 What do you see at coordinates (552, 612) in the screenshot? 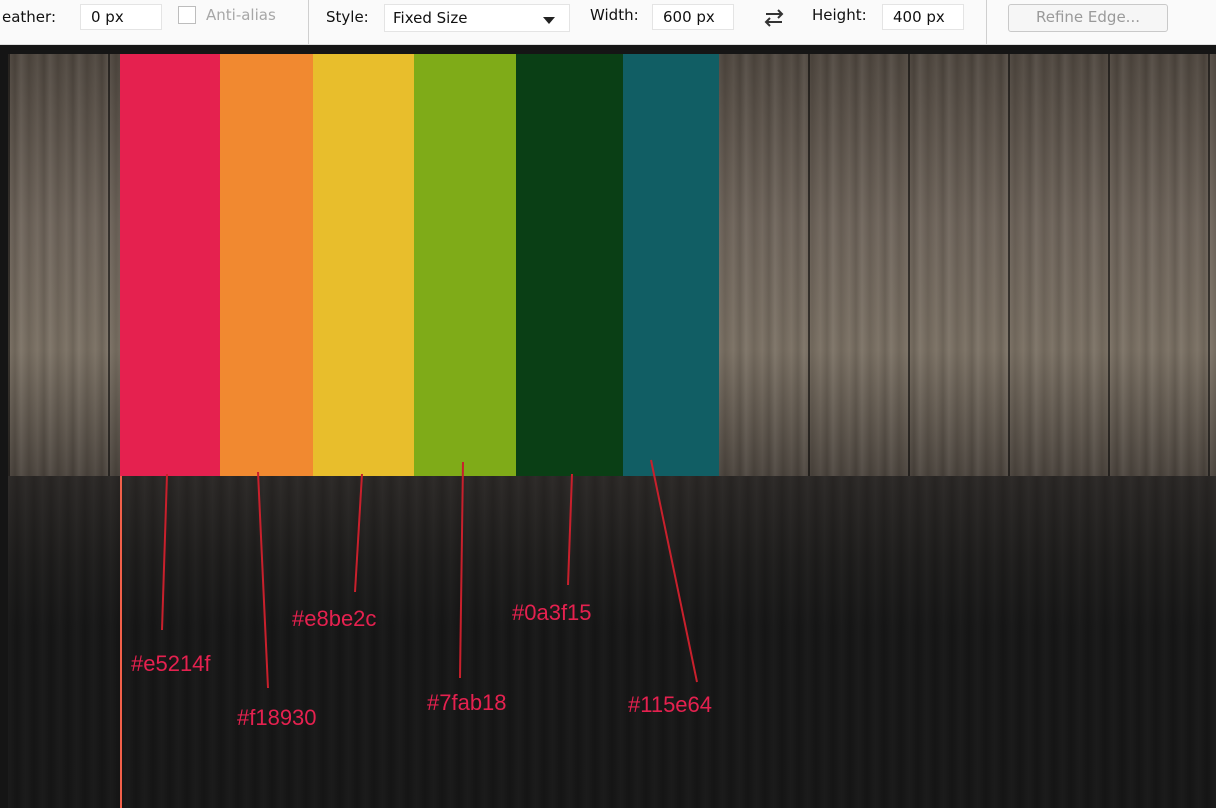
I see `swatch-label: #0a3f15` at bounding box center [552, 612].